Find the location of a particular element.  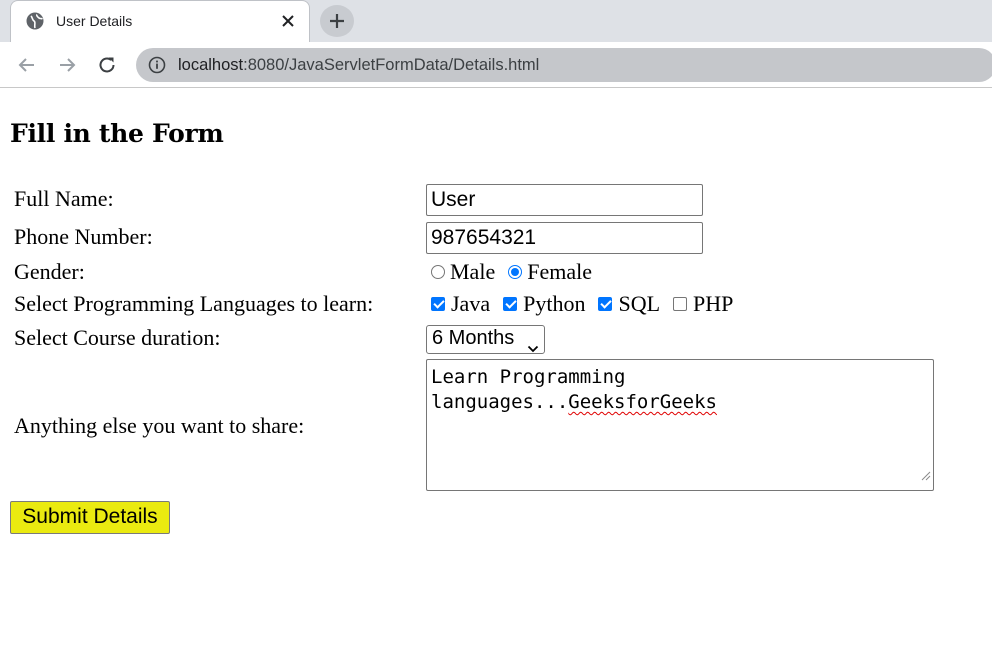

close-icon is located at coordinates (288, 21).